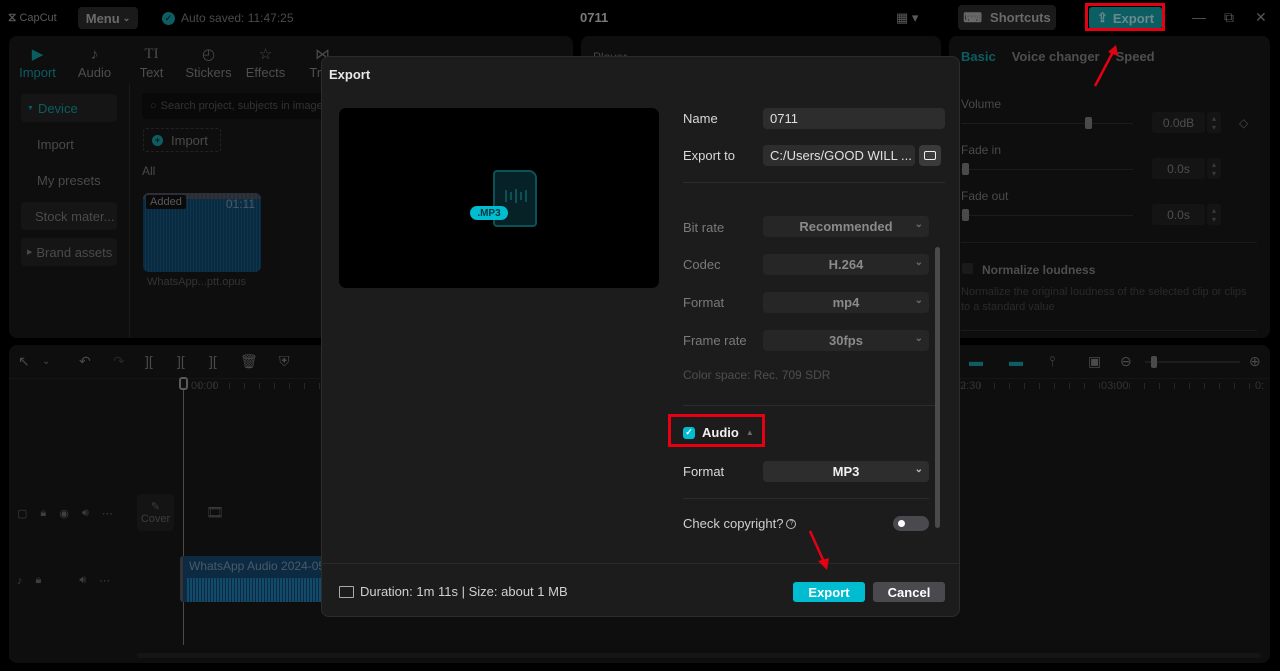 The image size is (1280, 671). Describe the element at coordinates (213, 361) in the screenshot. I see `split-right-icon: ][` at that location.